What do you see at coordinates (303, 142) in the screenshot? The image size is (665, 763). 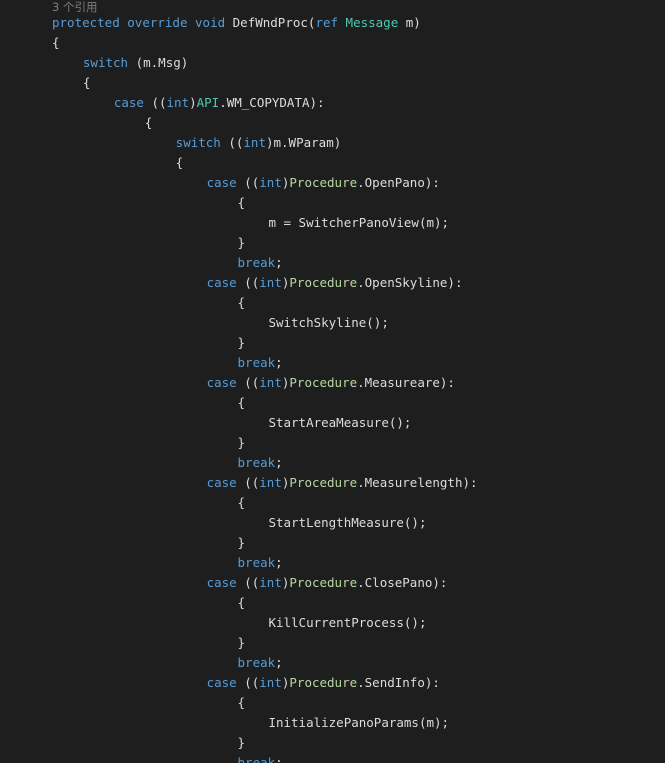 I see `code-token-plain: )m.WParam)` at bounding box center [303, 142].